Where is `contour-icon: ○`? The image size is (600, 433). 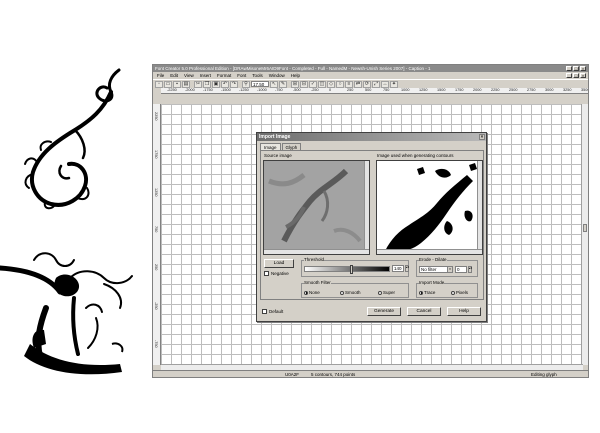
contour-icon: ○ is located at coordinates (340, 84).